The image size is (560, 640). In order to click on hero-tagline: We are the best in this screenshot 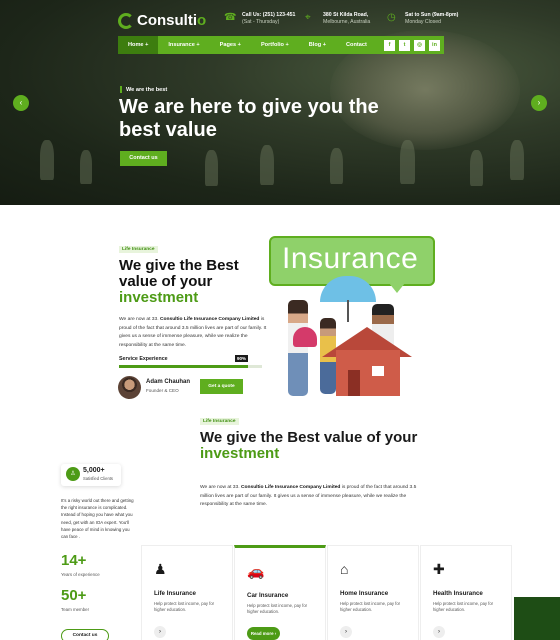, I will do `click(143, 89)`.